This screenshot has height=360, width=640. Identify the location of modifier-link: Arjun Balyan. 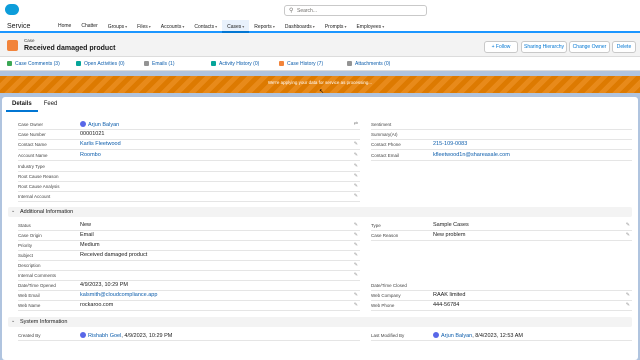
(456, 336).